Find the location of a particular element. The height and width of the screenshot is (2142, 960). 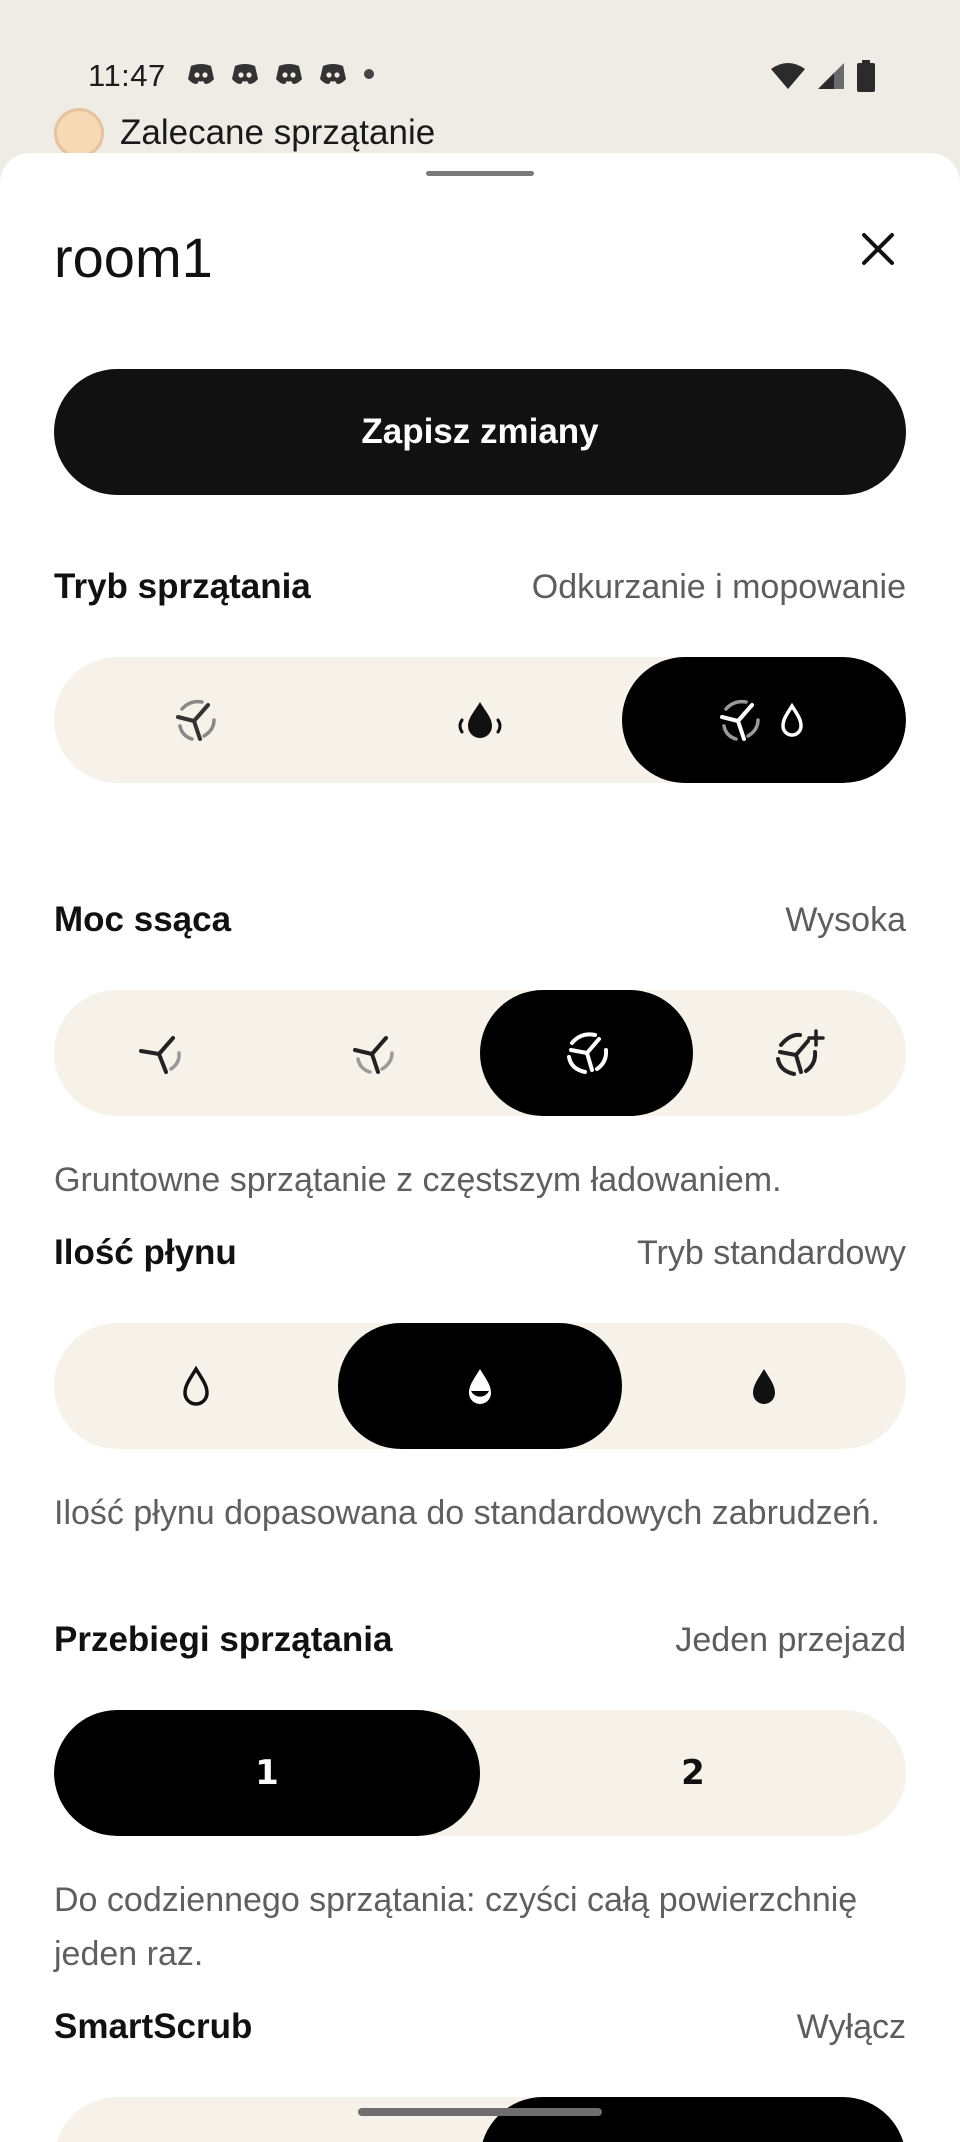

smartscrub-value: Wyłącz is located at coordinates (851, 2026).